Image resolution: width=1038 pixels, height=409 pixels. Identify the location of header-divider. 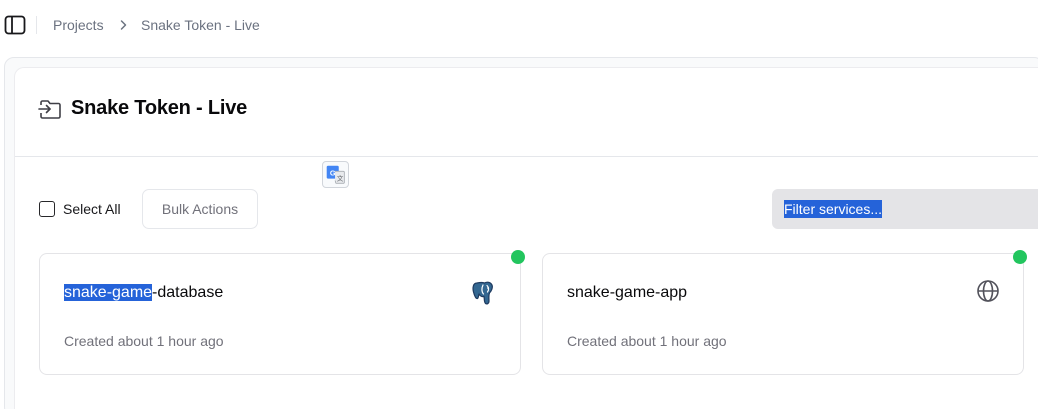
(526, 156).